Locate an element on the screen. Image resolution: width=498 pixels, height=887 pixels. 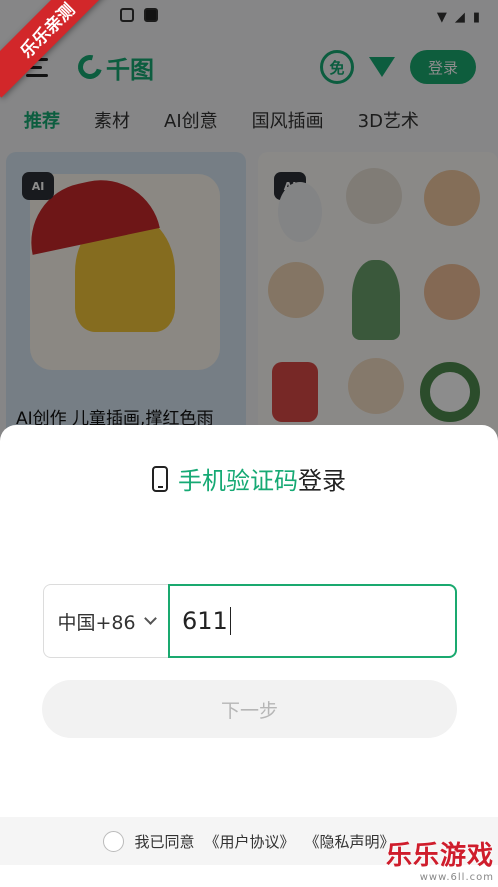
watermark-brand-title: 乐乐游戏 is located at coordinates (439, 856).